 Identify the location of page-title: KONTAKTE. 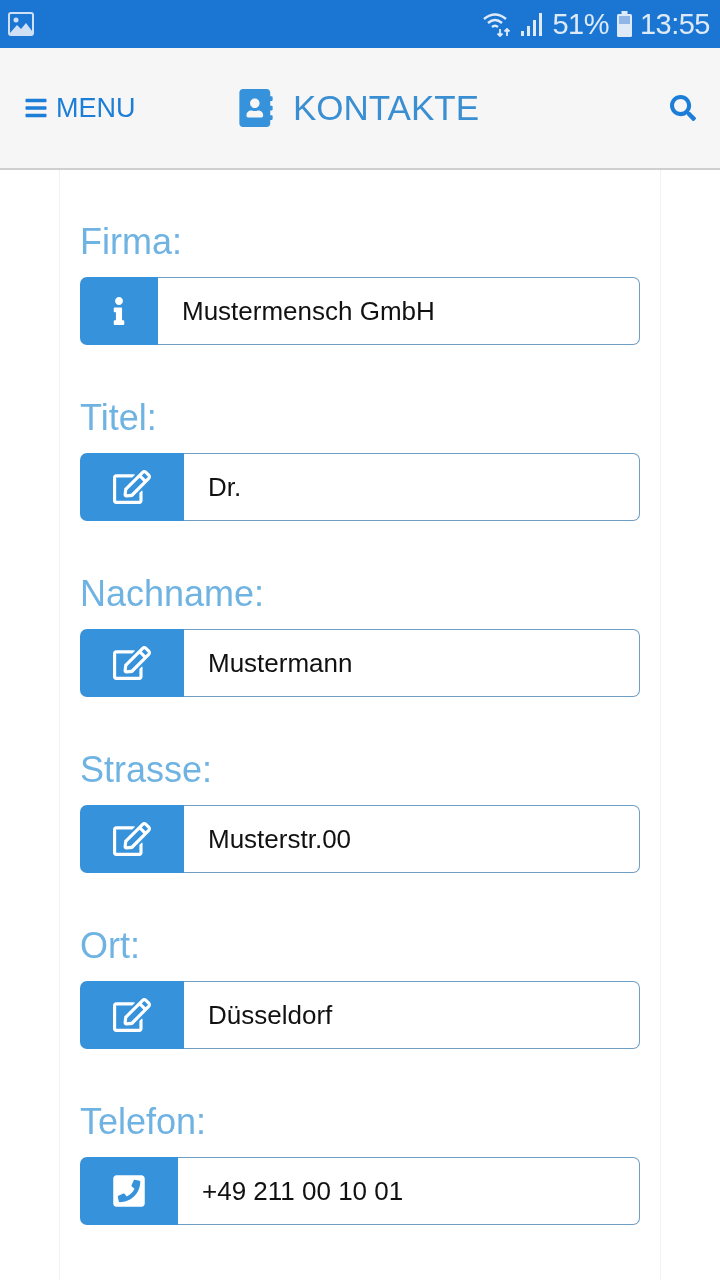
(385, 108).